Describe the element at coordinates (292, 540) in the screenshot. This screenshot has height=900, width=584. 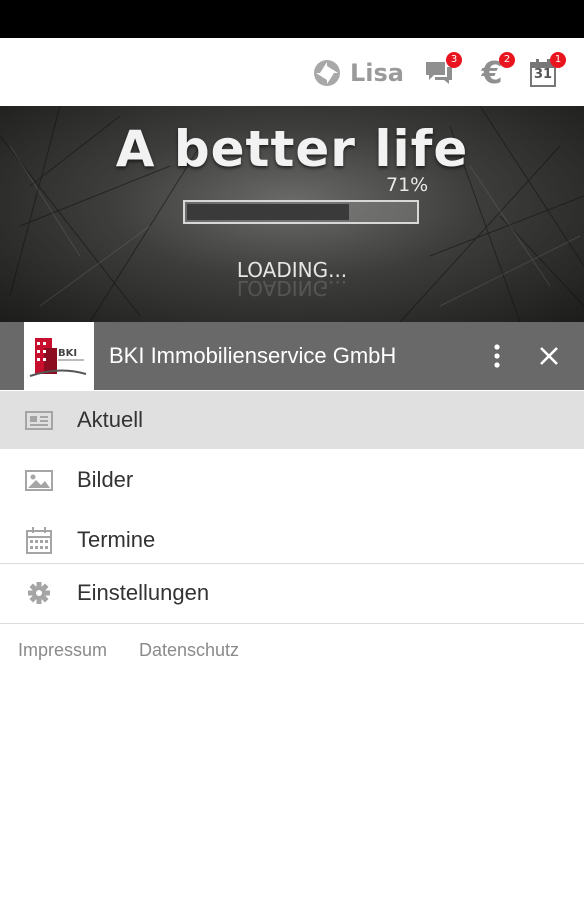
I see `menu-item-termine: Termine` at that location.